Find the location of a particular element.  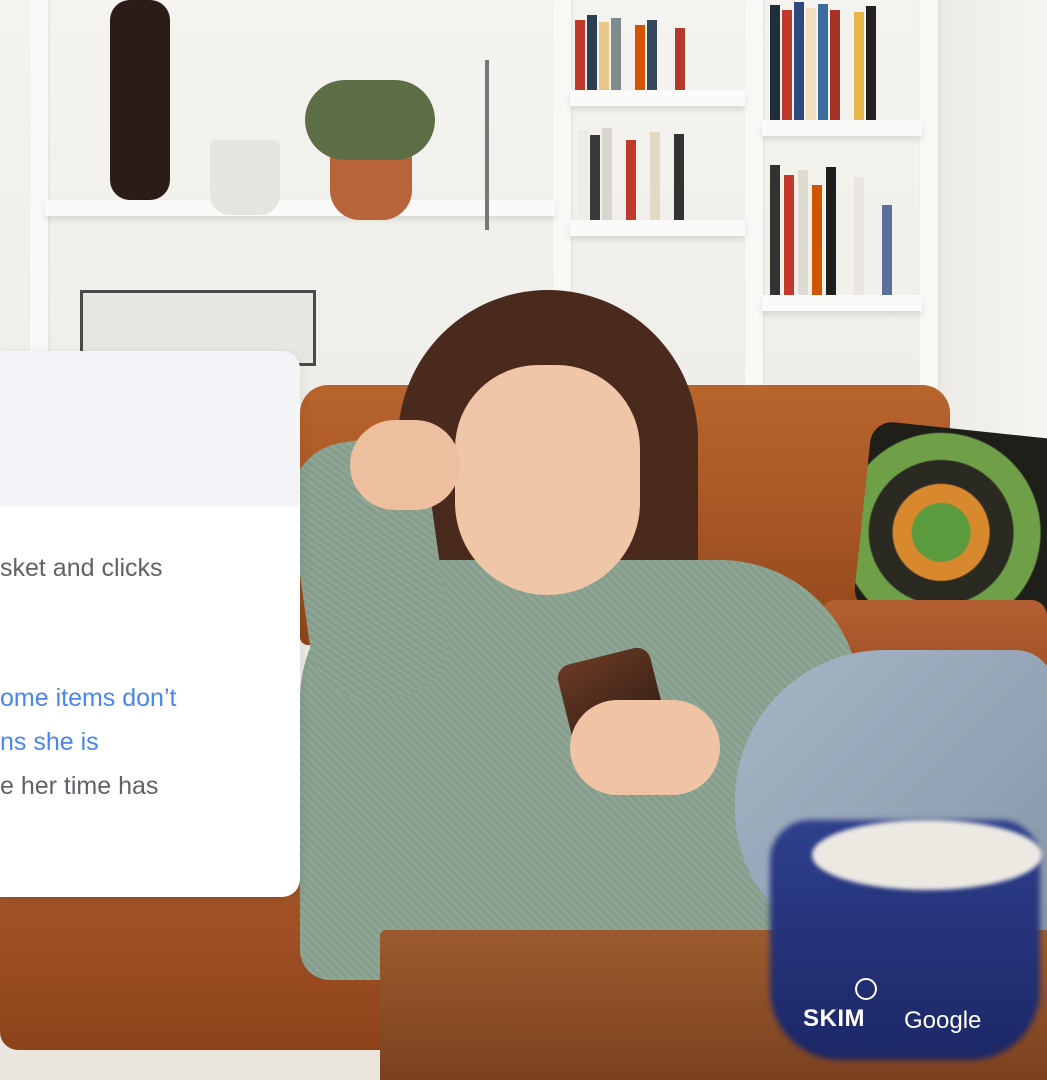

pillow is located at coordinates (949, 525).